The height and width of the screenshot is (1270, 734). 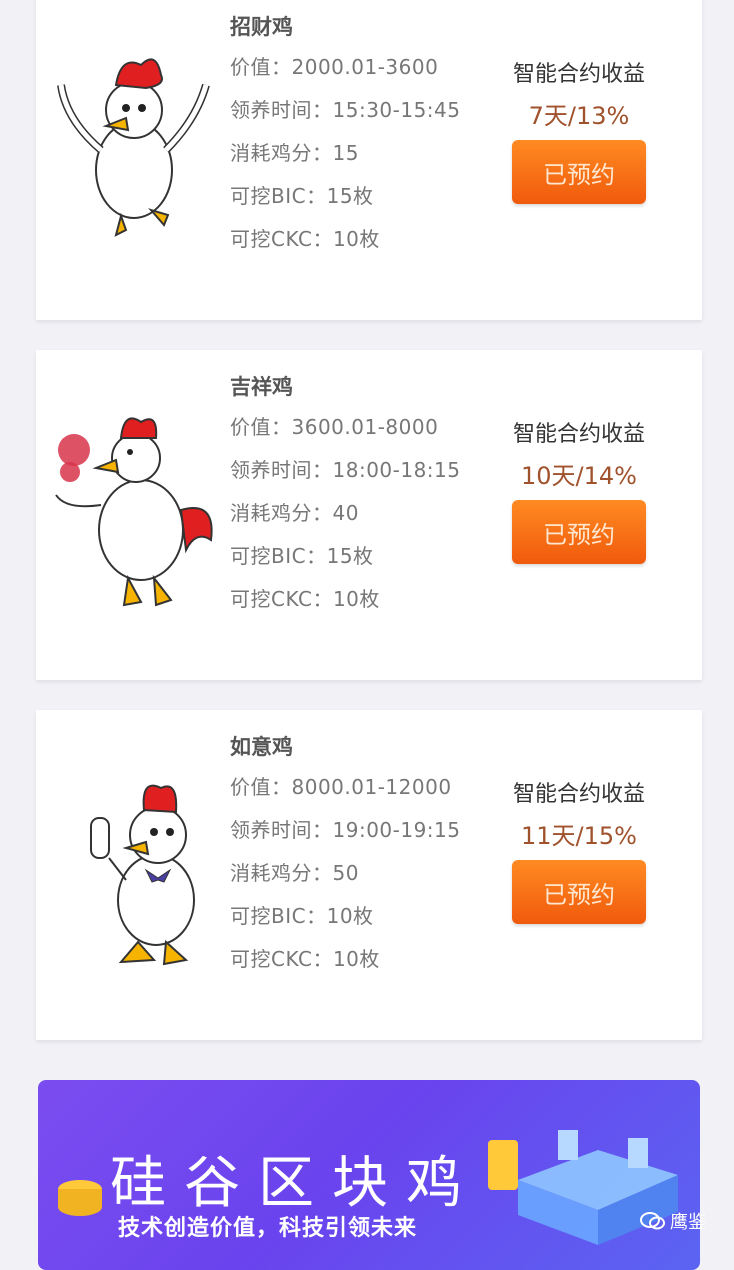 I want to click on banner-subtitle: 技术创造价值，科技引领未来, so click(x=268, y=1228).